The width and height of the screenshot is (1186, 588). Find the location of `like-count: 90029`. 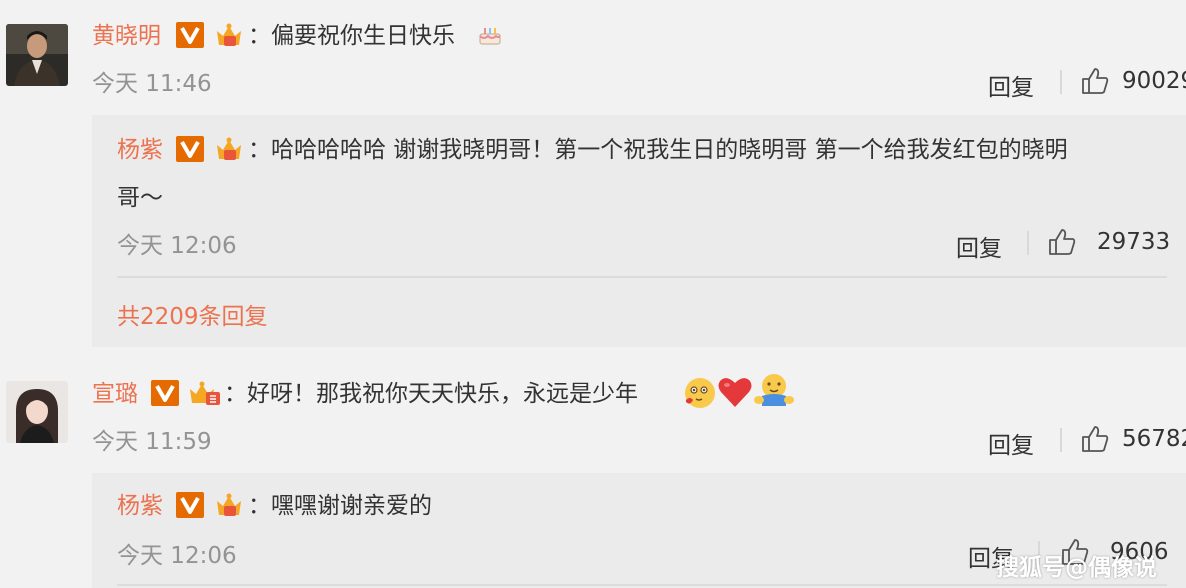

like-count: 90029 is located at coordinates (1154, 81).